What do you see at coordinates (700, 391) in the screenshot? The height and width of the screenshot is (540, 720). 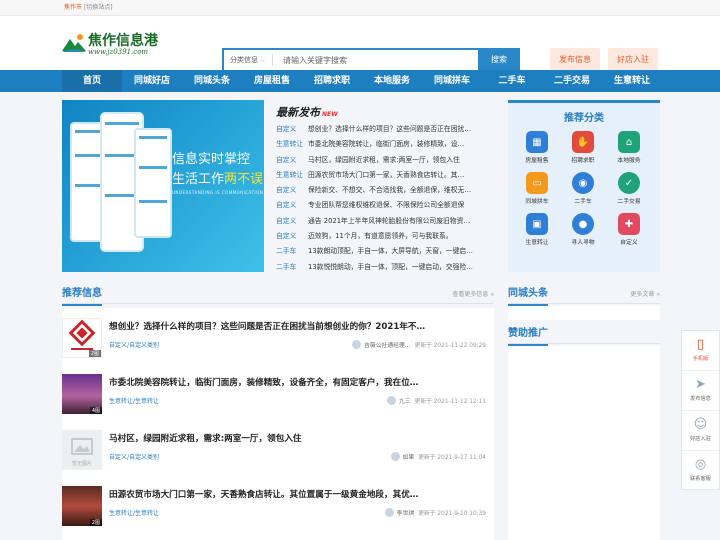 I see `float-publish-button: ➤ 发布信息` at bounding box center [700, 391].